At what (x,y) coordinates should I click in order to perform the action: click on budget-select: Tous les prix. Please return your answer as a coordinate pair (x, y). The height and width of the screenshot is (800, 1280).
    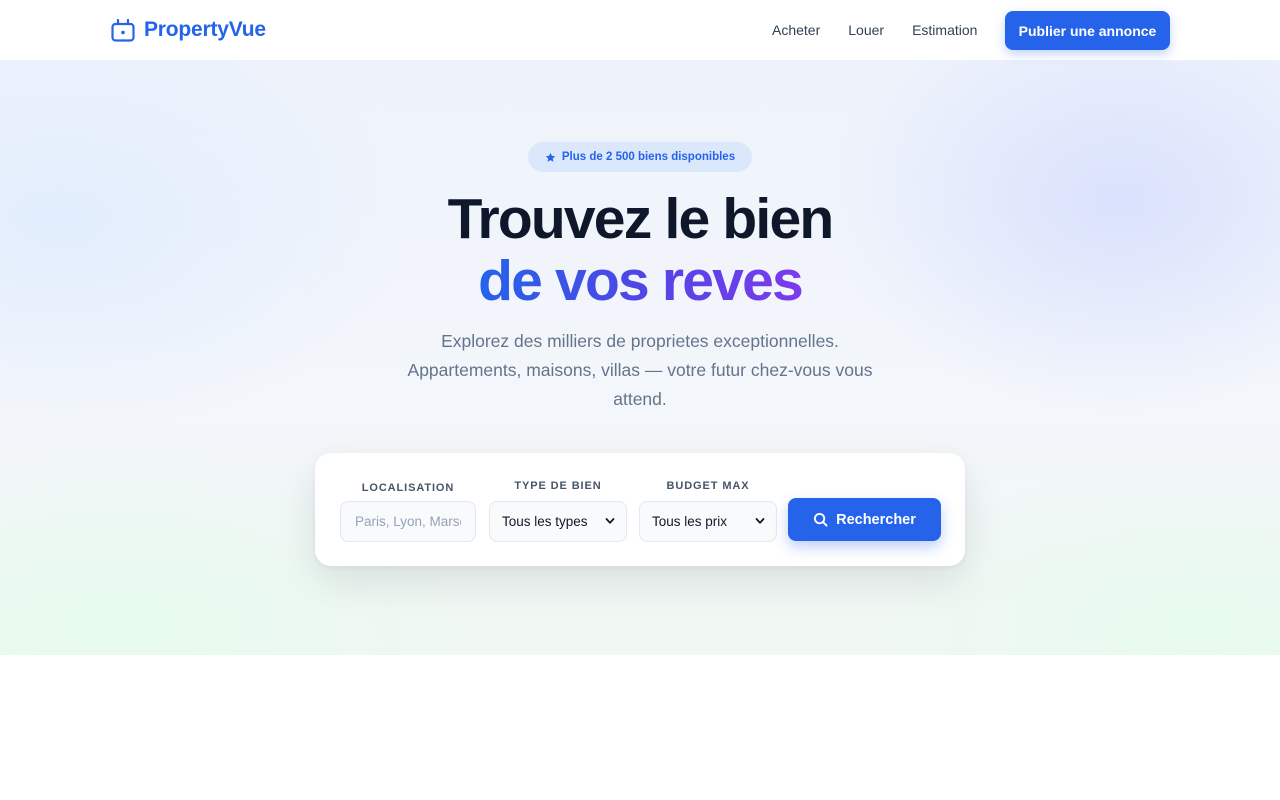
    Looking at the image, I should click on (708, 521).